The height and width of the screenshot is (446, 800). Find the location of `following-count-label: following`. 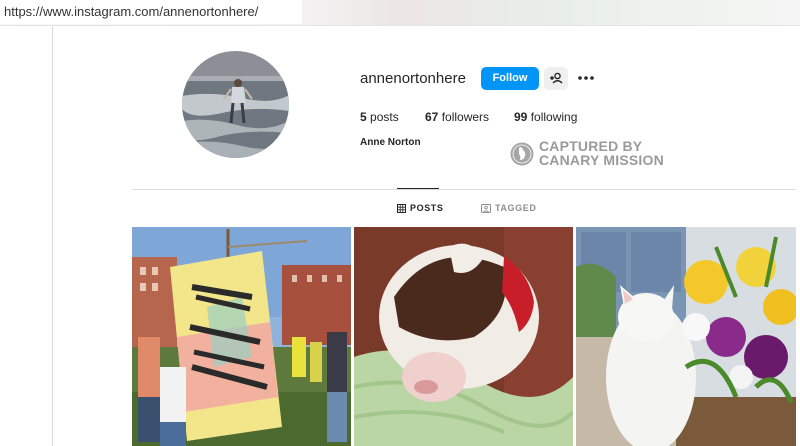

following-count-label: following is located at coordinates (554, 117).